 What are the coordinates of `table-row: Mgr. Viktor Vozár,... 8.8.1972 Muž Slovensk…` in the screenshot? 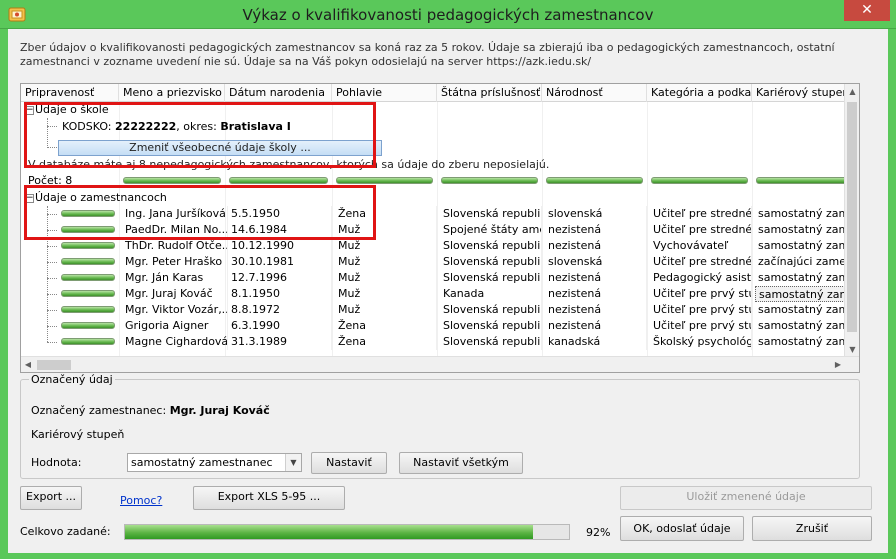 It's located at (439, 310).